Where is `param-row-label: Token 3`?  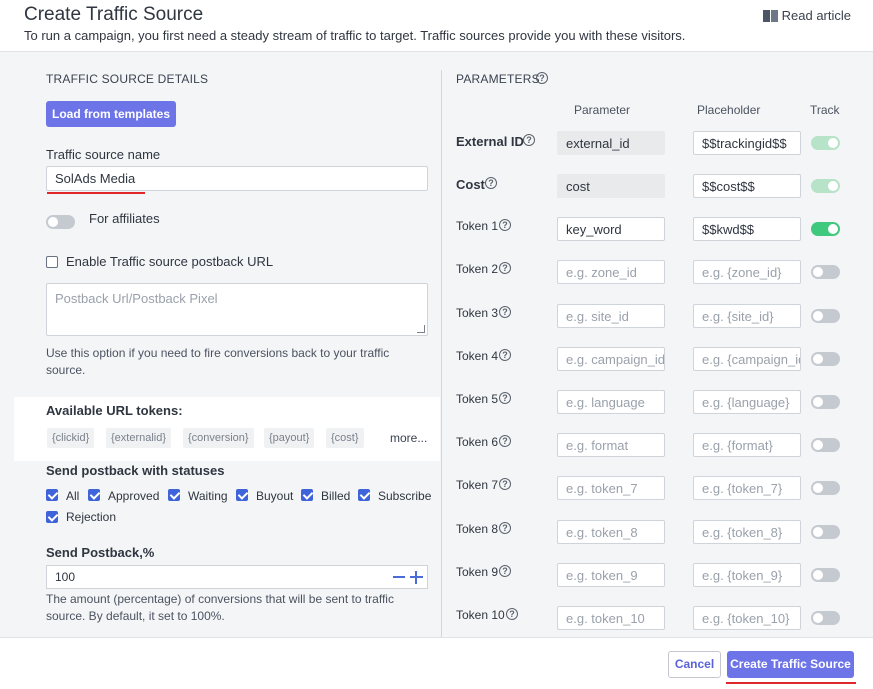 param-row-label: Token 3 is located at coordinates (477, 313).